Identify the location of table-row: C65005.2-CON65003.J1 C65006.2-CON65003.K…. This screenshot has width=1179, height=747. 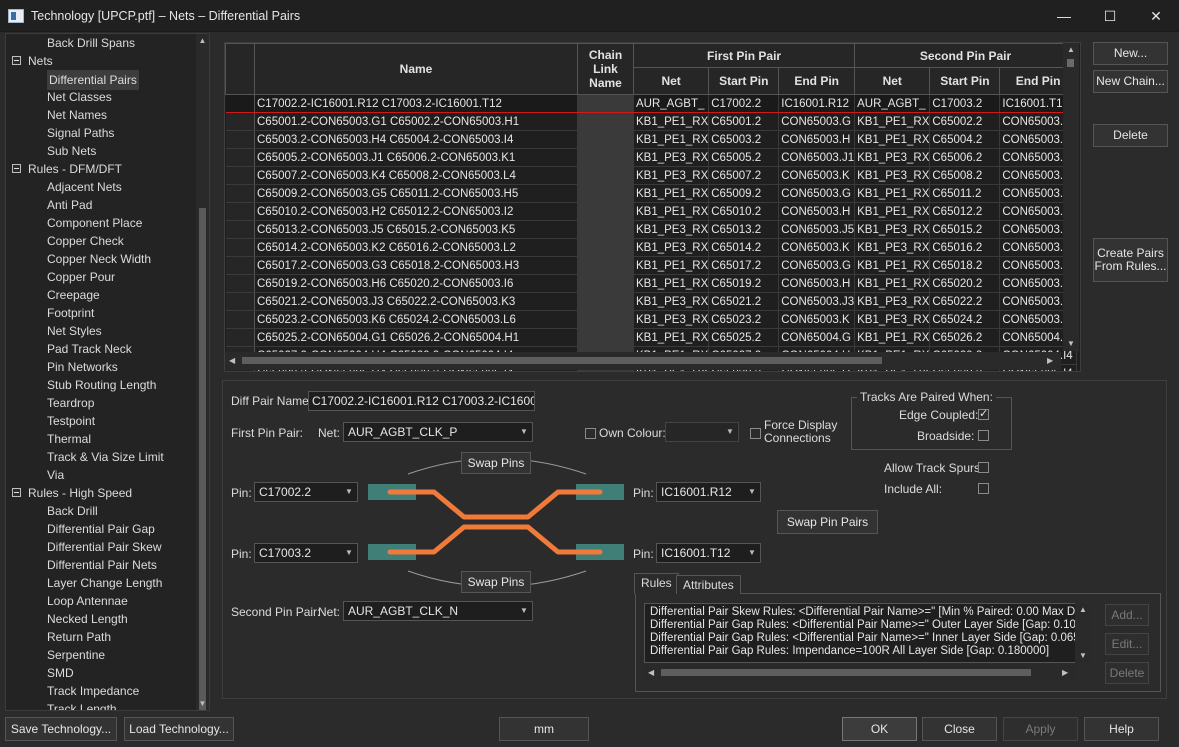
(651, 157).